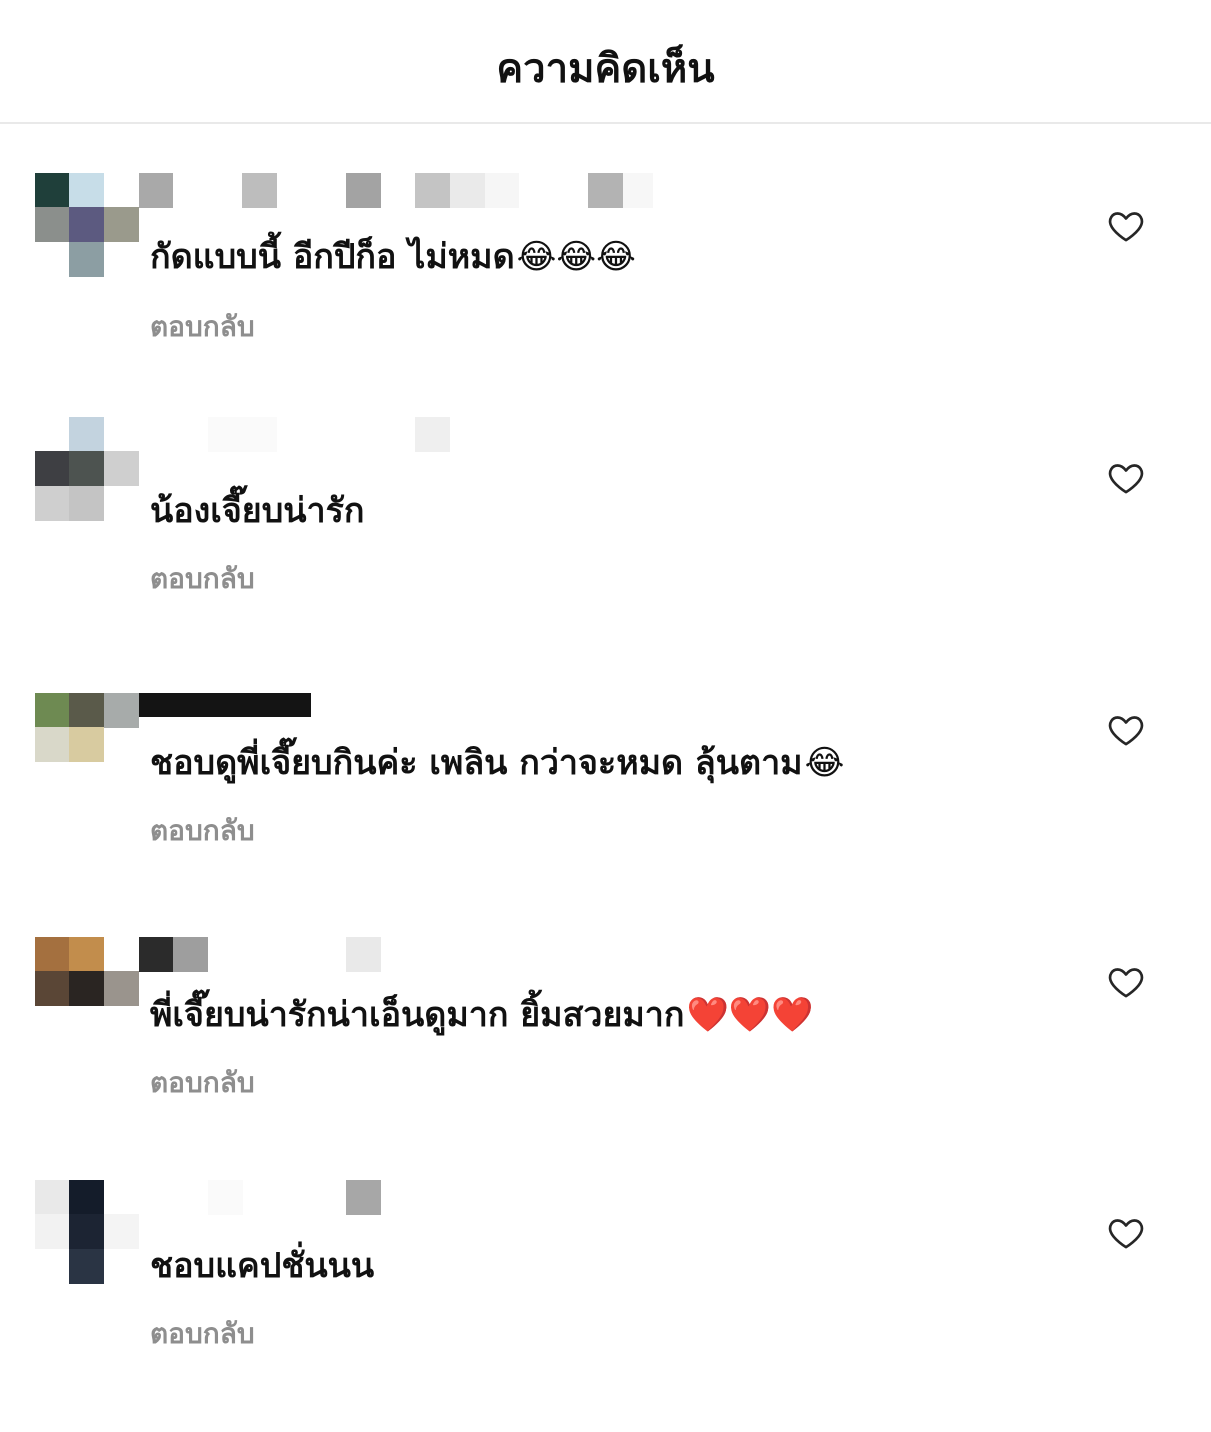 This screenshot has height=1432, width=1211. I want to click on comment-emoji: ❤️❤️❤️, so click(750, 1015).